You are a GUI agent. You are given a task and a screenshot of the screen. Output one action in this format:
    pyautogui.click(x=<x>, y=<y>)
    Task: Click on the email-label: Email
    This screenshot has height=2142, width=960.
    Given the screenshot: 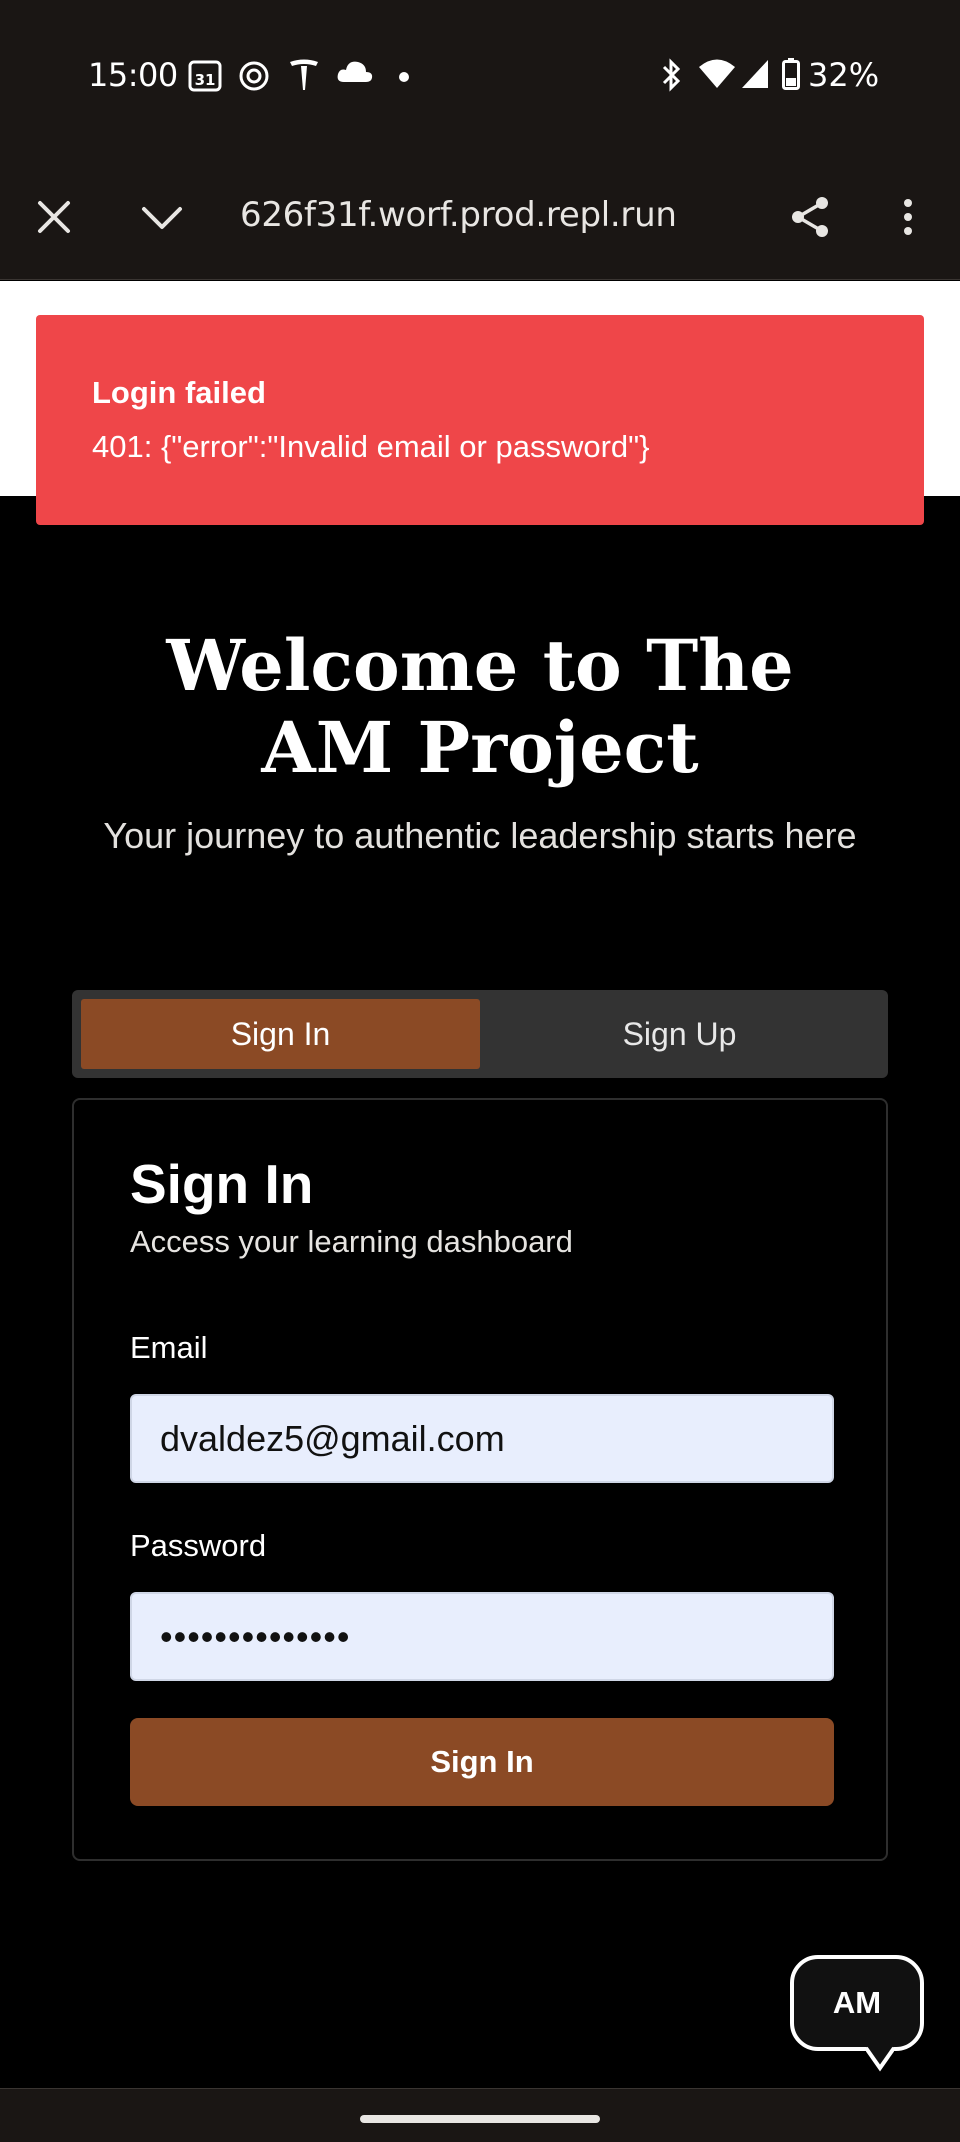 What is the action you would take?
    pyautogui.click(x=169, y=1347)
    